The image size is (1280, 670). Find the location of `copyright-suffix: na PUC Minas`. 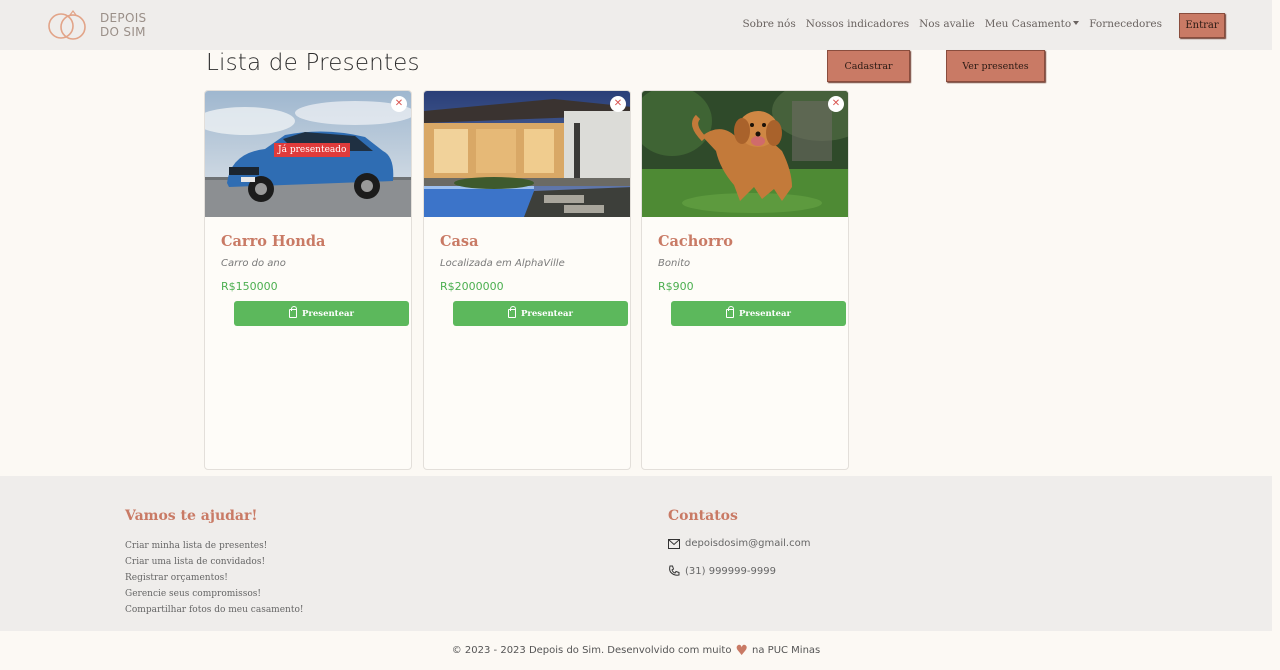

copyright-suffix: na PUC Minas is located at coordinates (786, 650).